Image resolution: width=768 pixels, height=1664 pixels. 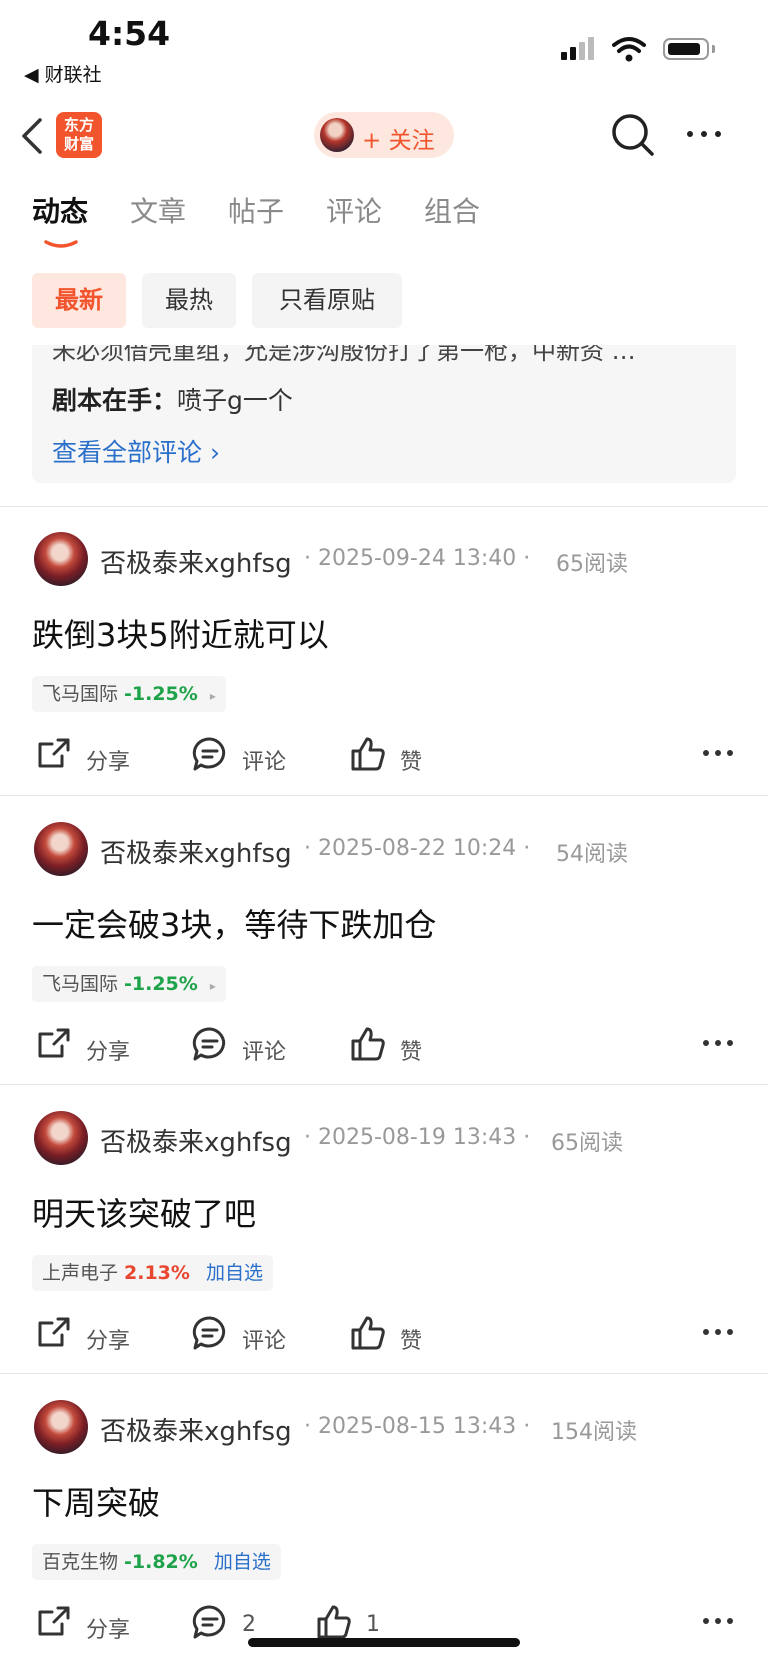 I want to click on comment-line: 剧本在手：喷子g一个, so click(x=172, y=399).